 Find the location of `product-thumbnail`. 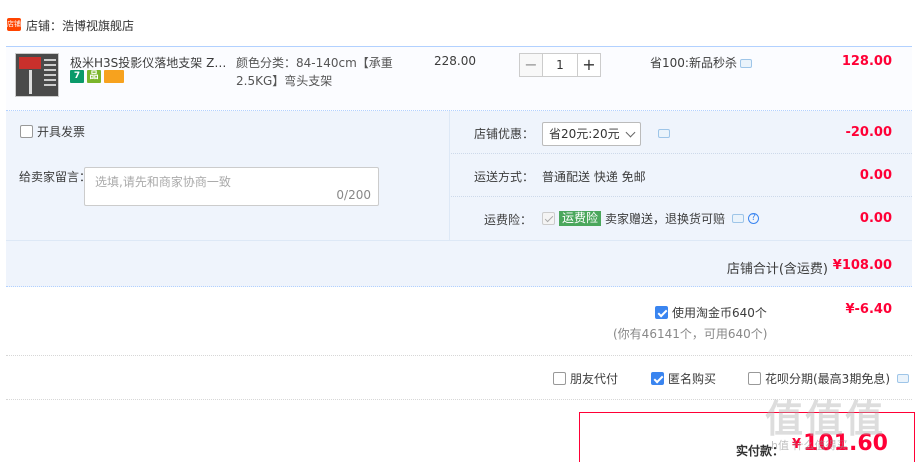

product-thumbnail is located at coordinates (37, 75).